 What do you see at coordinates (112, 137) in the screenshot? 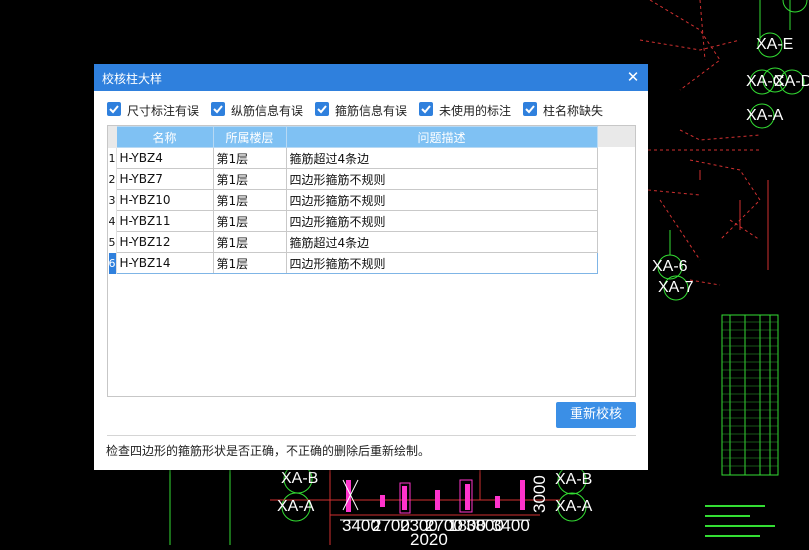
I see `row-number-header` at bounding box center [112, 137].